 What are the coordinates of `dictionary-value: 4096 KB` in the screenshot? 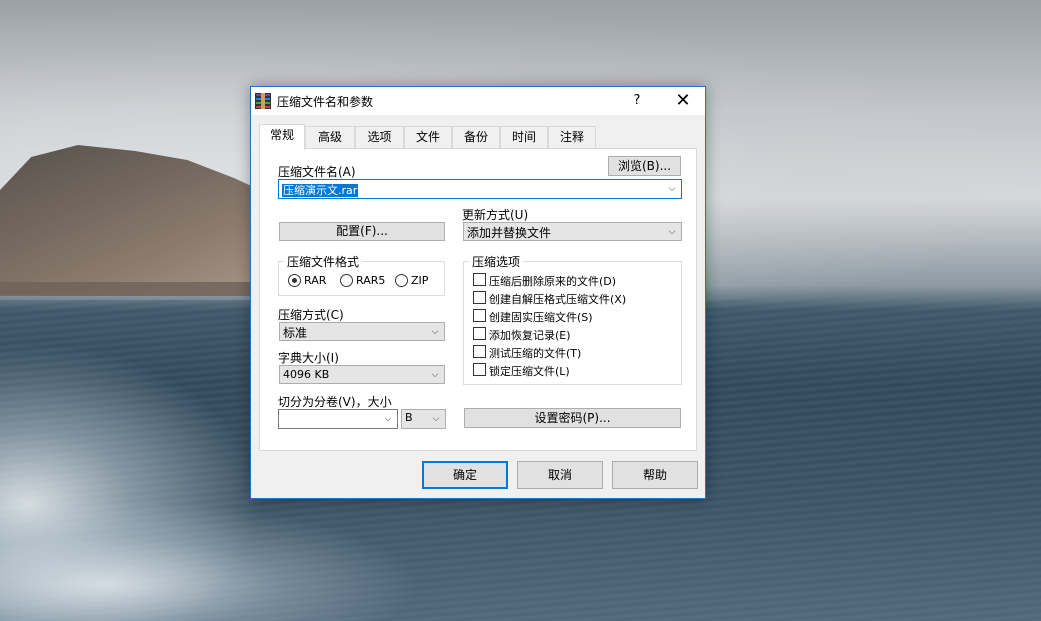 It's located at (306, 374).